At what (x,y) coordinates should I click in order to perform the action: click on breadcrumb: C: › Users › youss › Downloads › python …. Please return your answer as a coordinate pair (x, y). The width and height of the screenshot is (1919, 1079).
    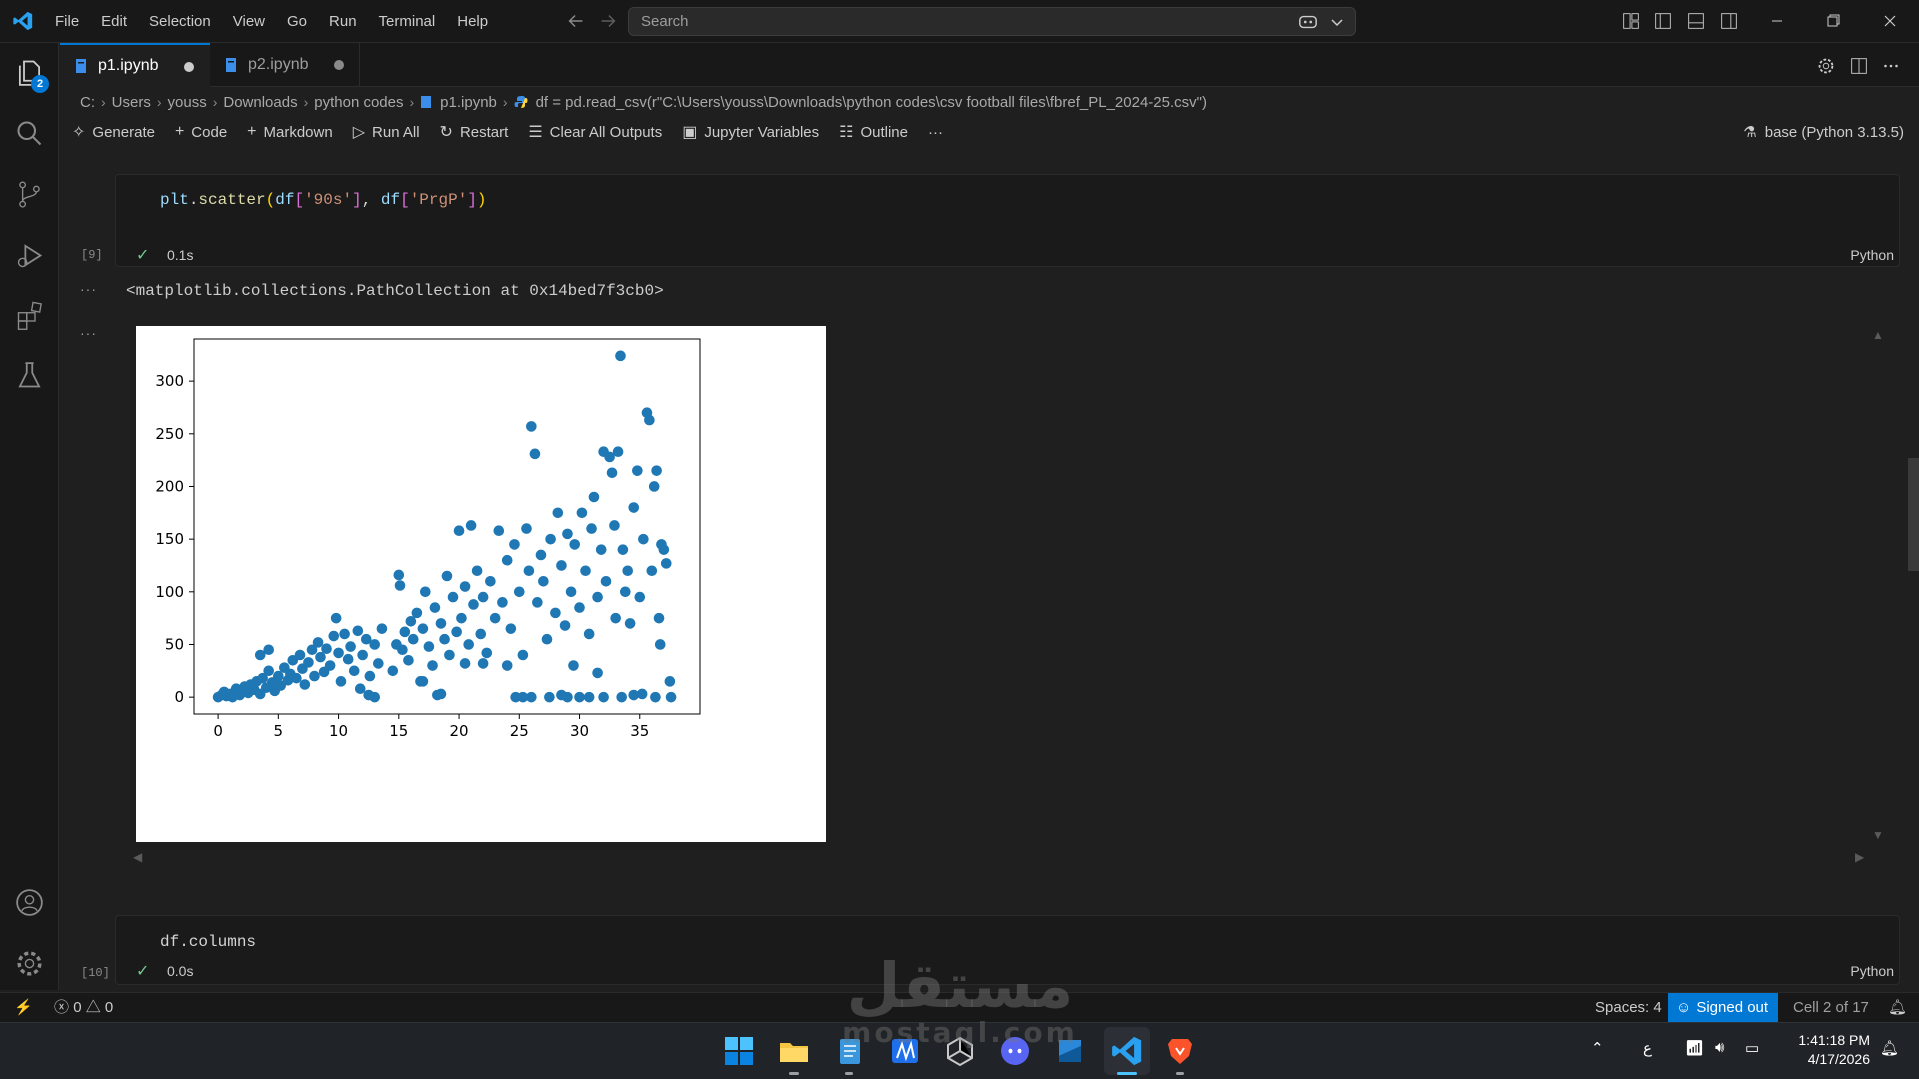
    Looking at the image, I should click on (643, 102).